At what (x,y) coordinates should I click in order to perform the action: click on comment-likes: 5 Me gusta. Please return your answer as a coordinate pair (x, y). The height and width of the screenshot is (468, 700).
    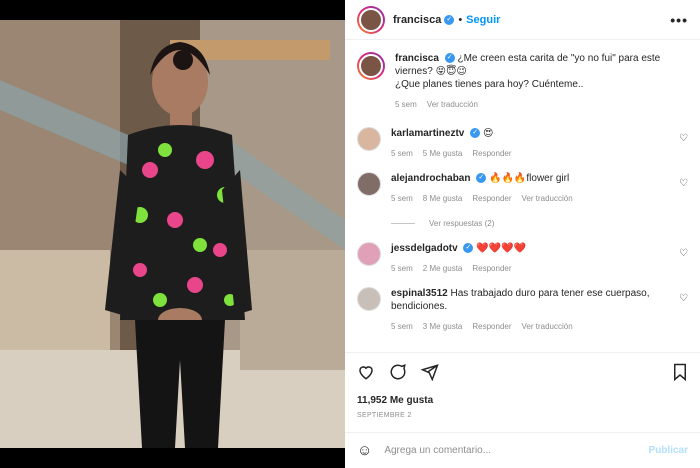
    Looking at the image, I should click on (443, 153).